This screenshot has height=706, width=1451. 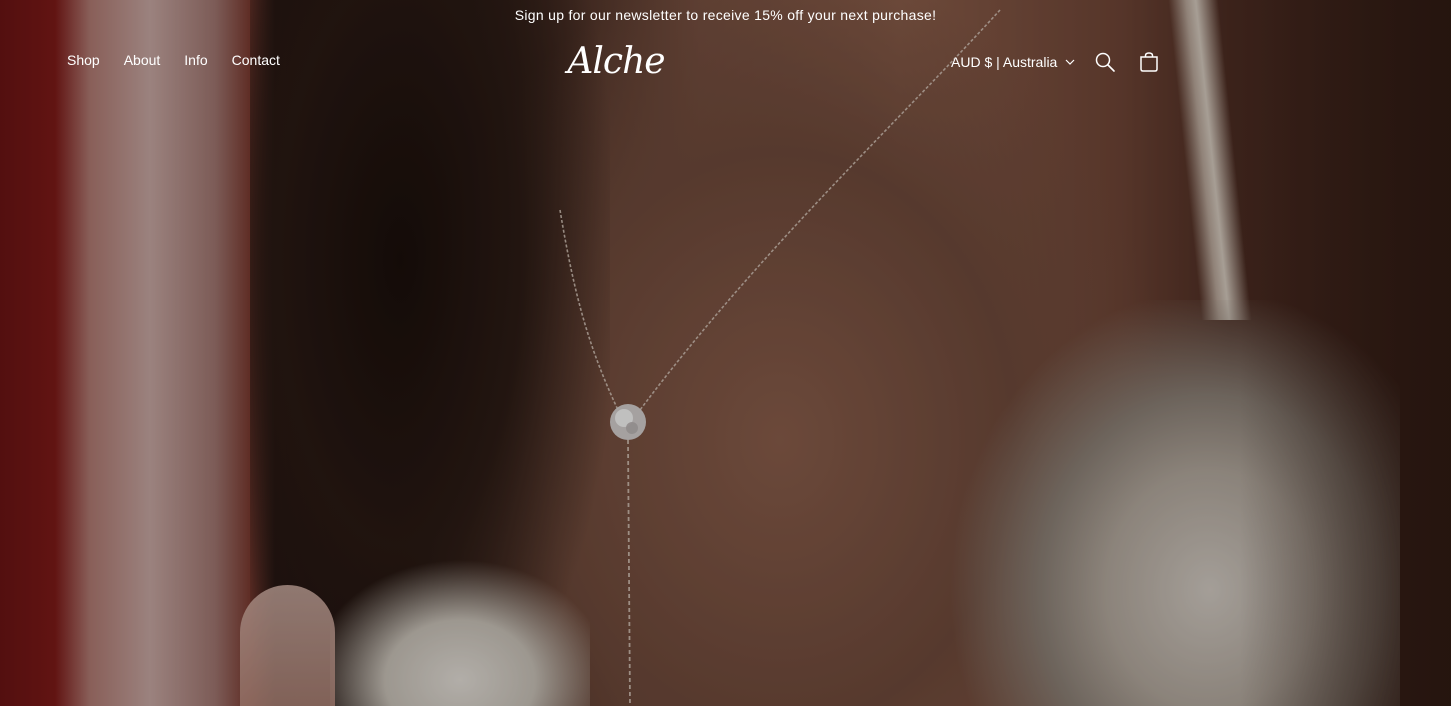 I want to click on nav-about: About, so click(x=142, y=60).